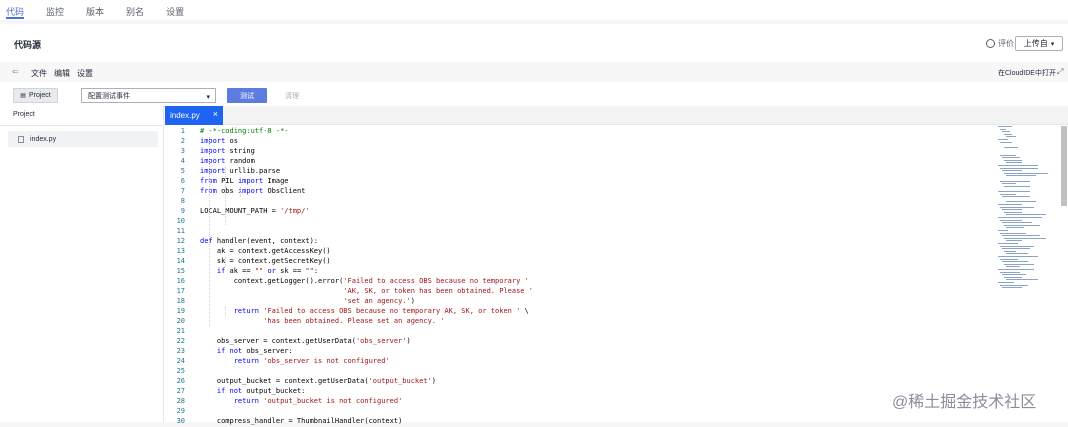 This screenshot has width=1068, height=427. What do you see at coordinates (261, 391) in the screenshot?
I see `line-text: if not output_bucket:` at bounding box center [261, 391].